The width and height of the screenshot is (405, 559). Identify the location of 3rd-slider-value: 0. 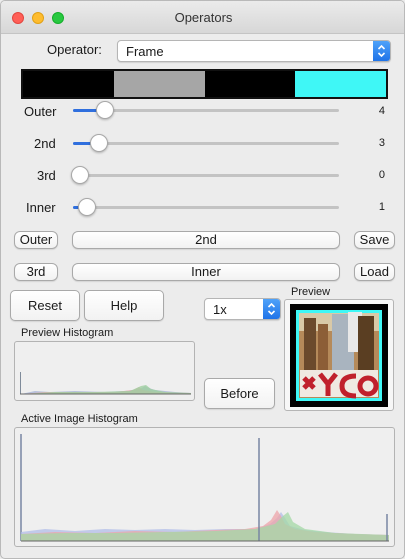
(381, 175).